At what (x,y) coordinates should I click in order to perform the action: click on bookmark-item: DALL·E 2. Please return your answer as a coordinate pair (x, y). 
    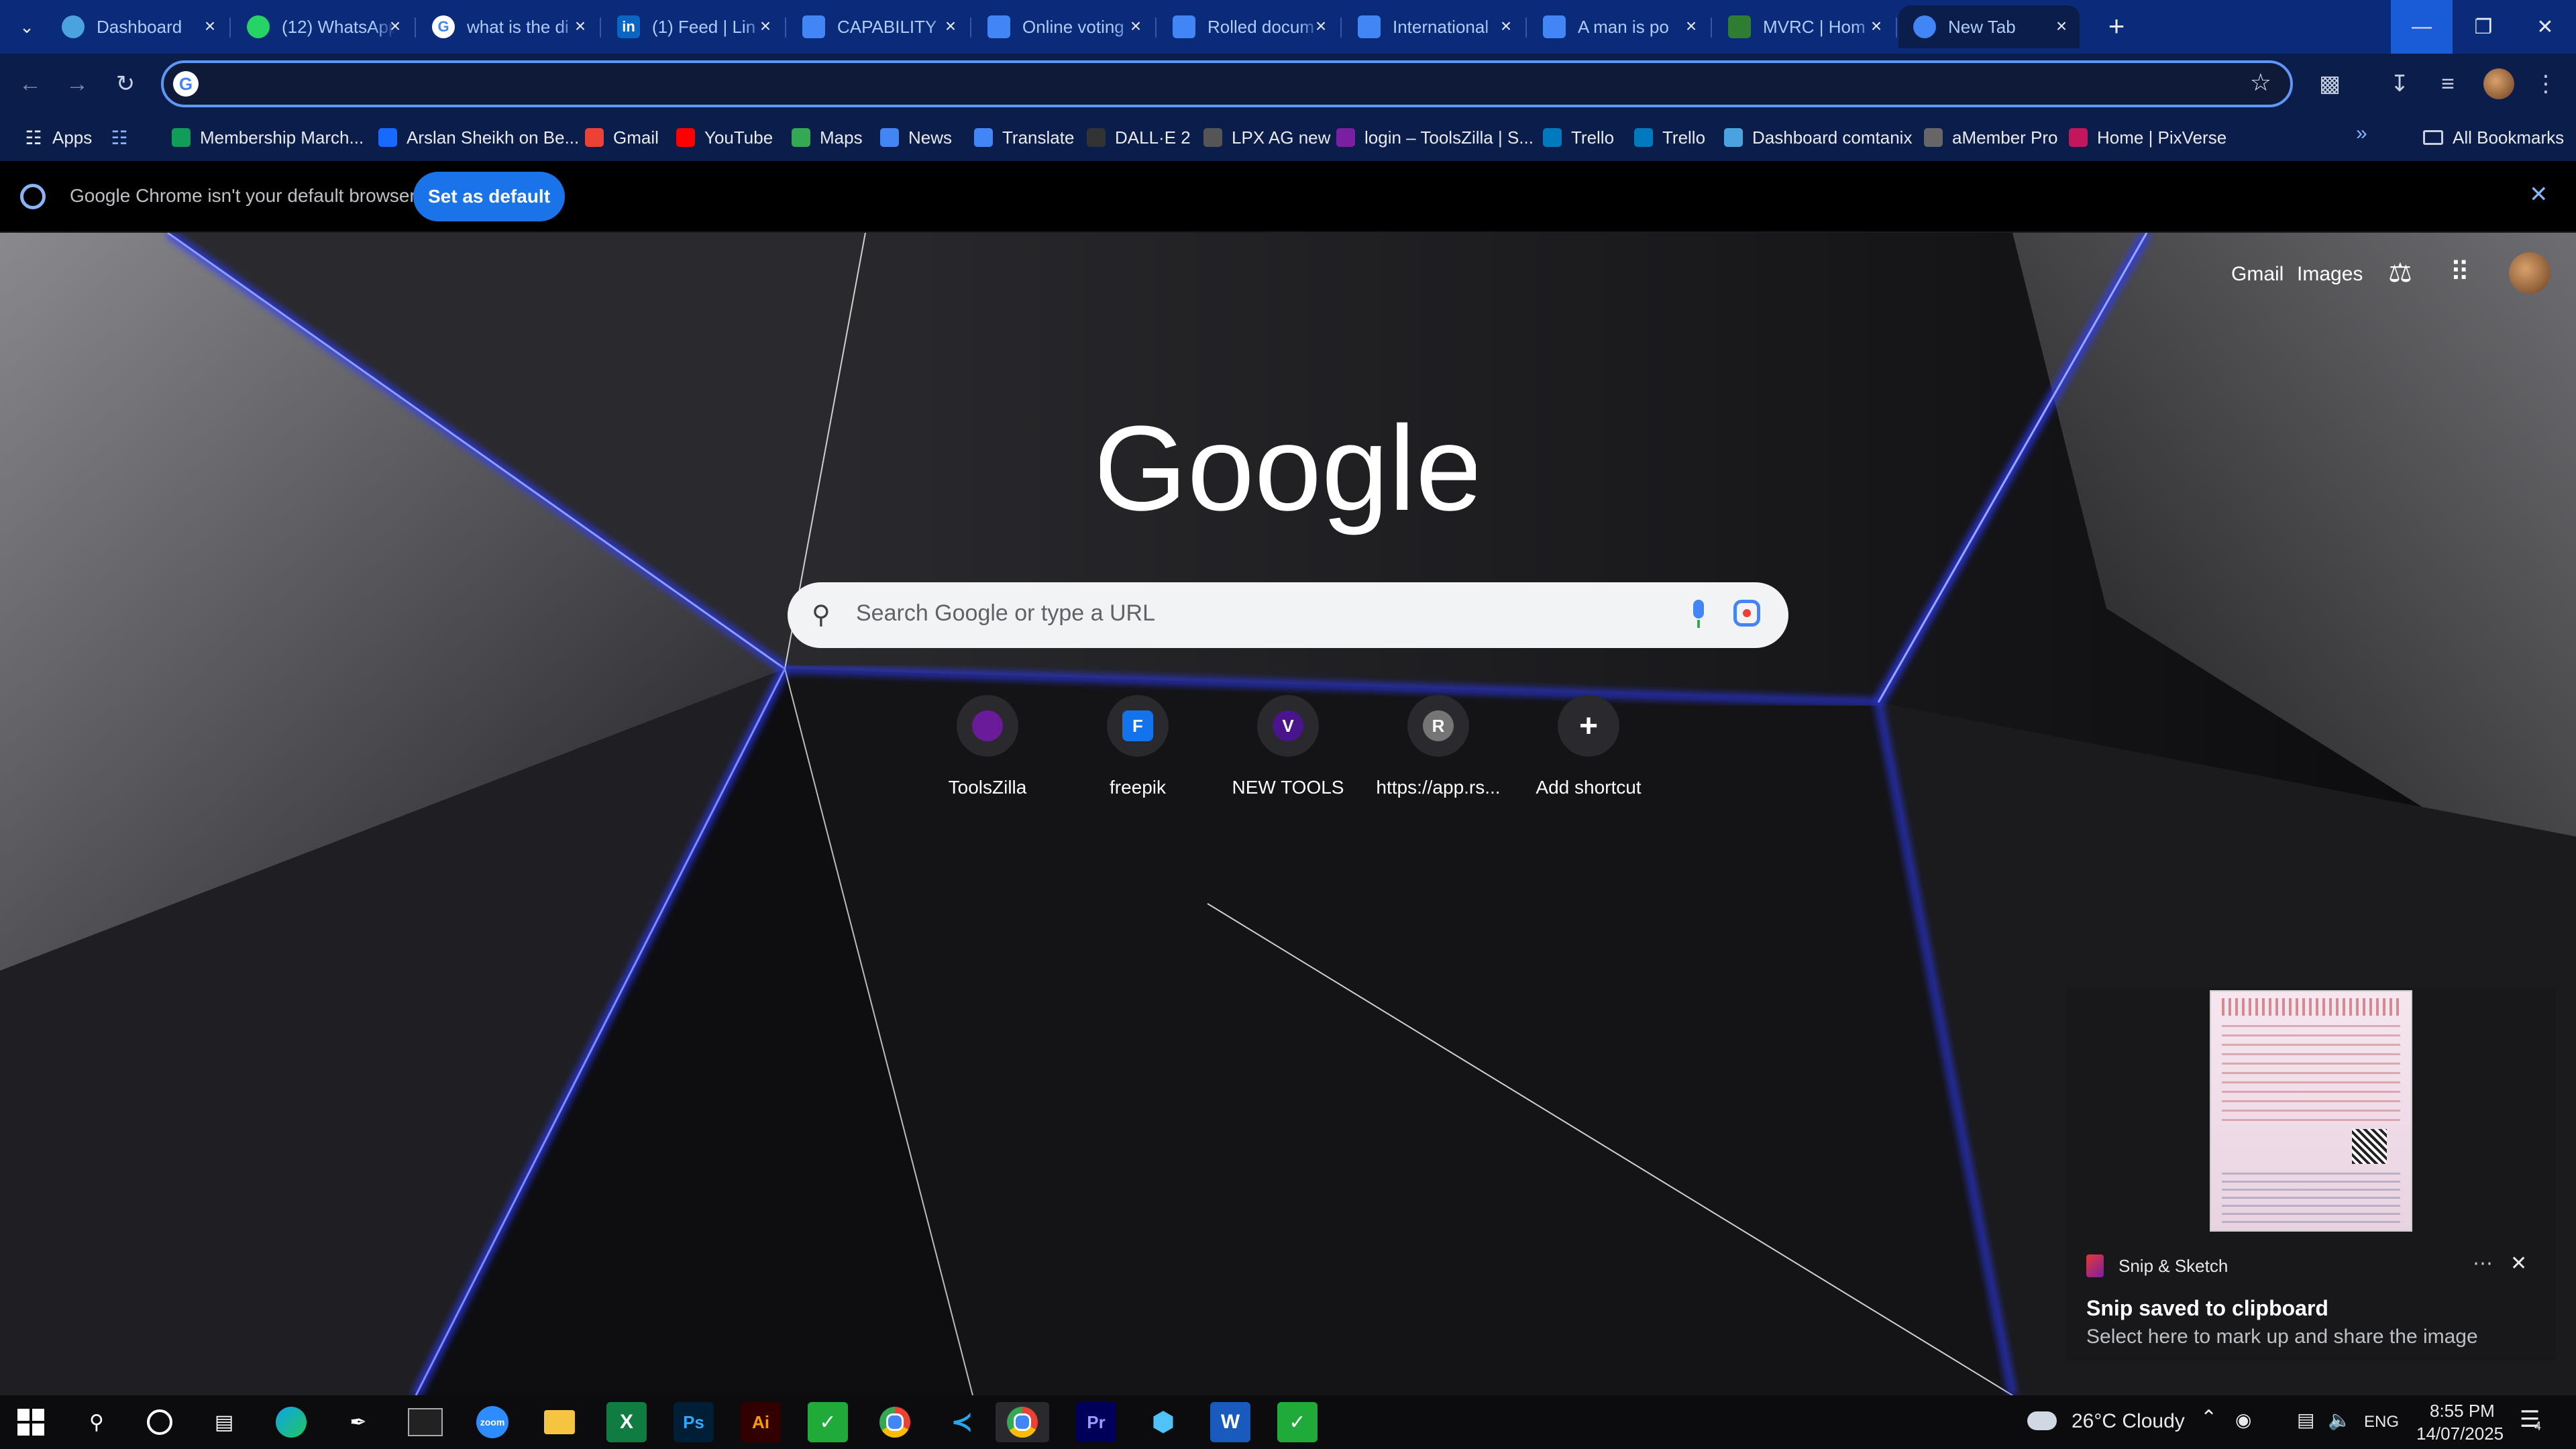
    Looking at the image, I should click on (1139, 137).